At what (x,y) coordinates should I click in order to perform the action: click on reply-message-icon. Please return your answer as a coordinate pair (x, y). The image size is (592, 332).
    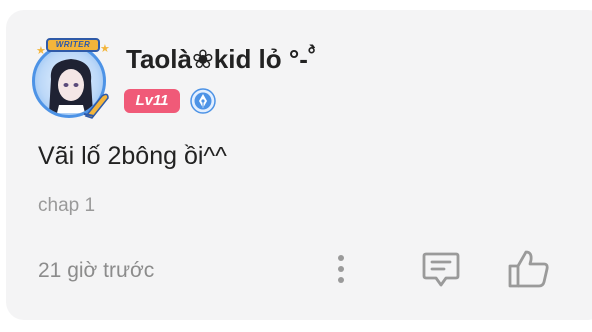
    Looking at the image, I should click on (441, 269).